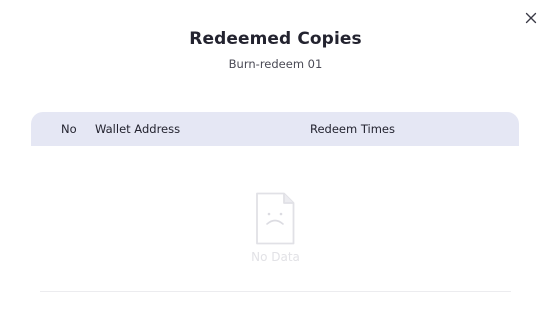  I want to click on empty-state-text: No Data, so click(275, 257).